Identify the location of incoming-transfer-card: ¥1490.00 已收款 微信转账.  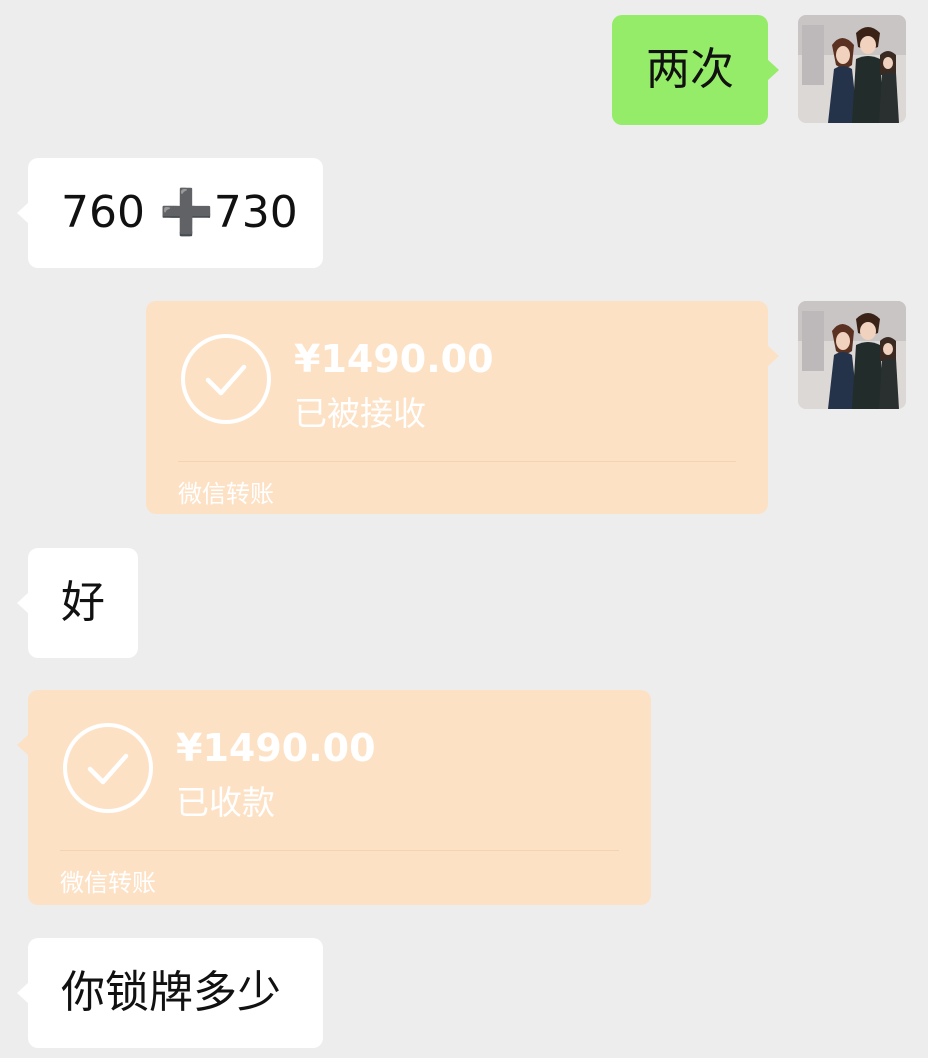
(334, 797).